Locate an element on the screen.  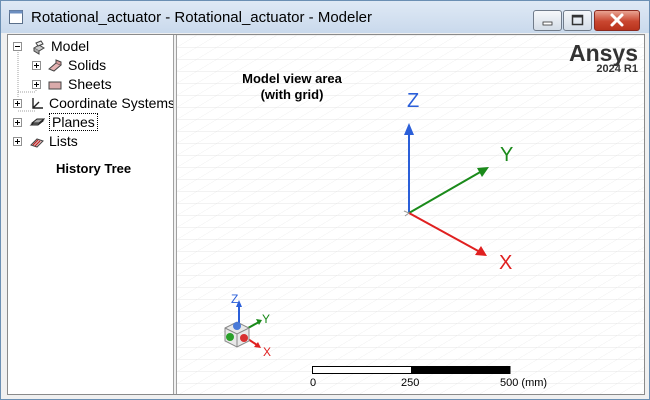
minimize-button is located at coordinates (547, 20).